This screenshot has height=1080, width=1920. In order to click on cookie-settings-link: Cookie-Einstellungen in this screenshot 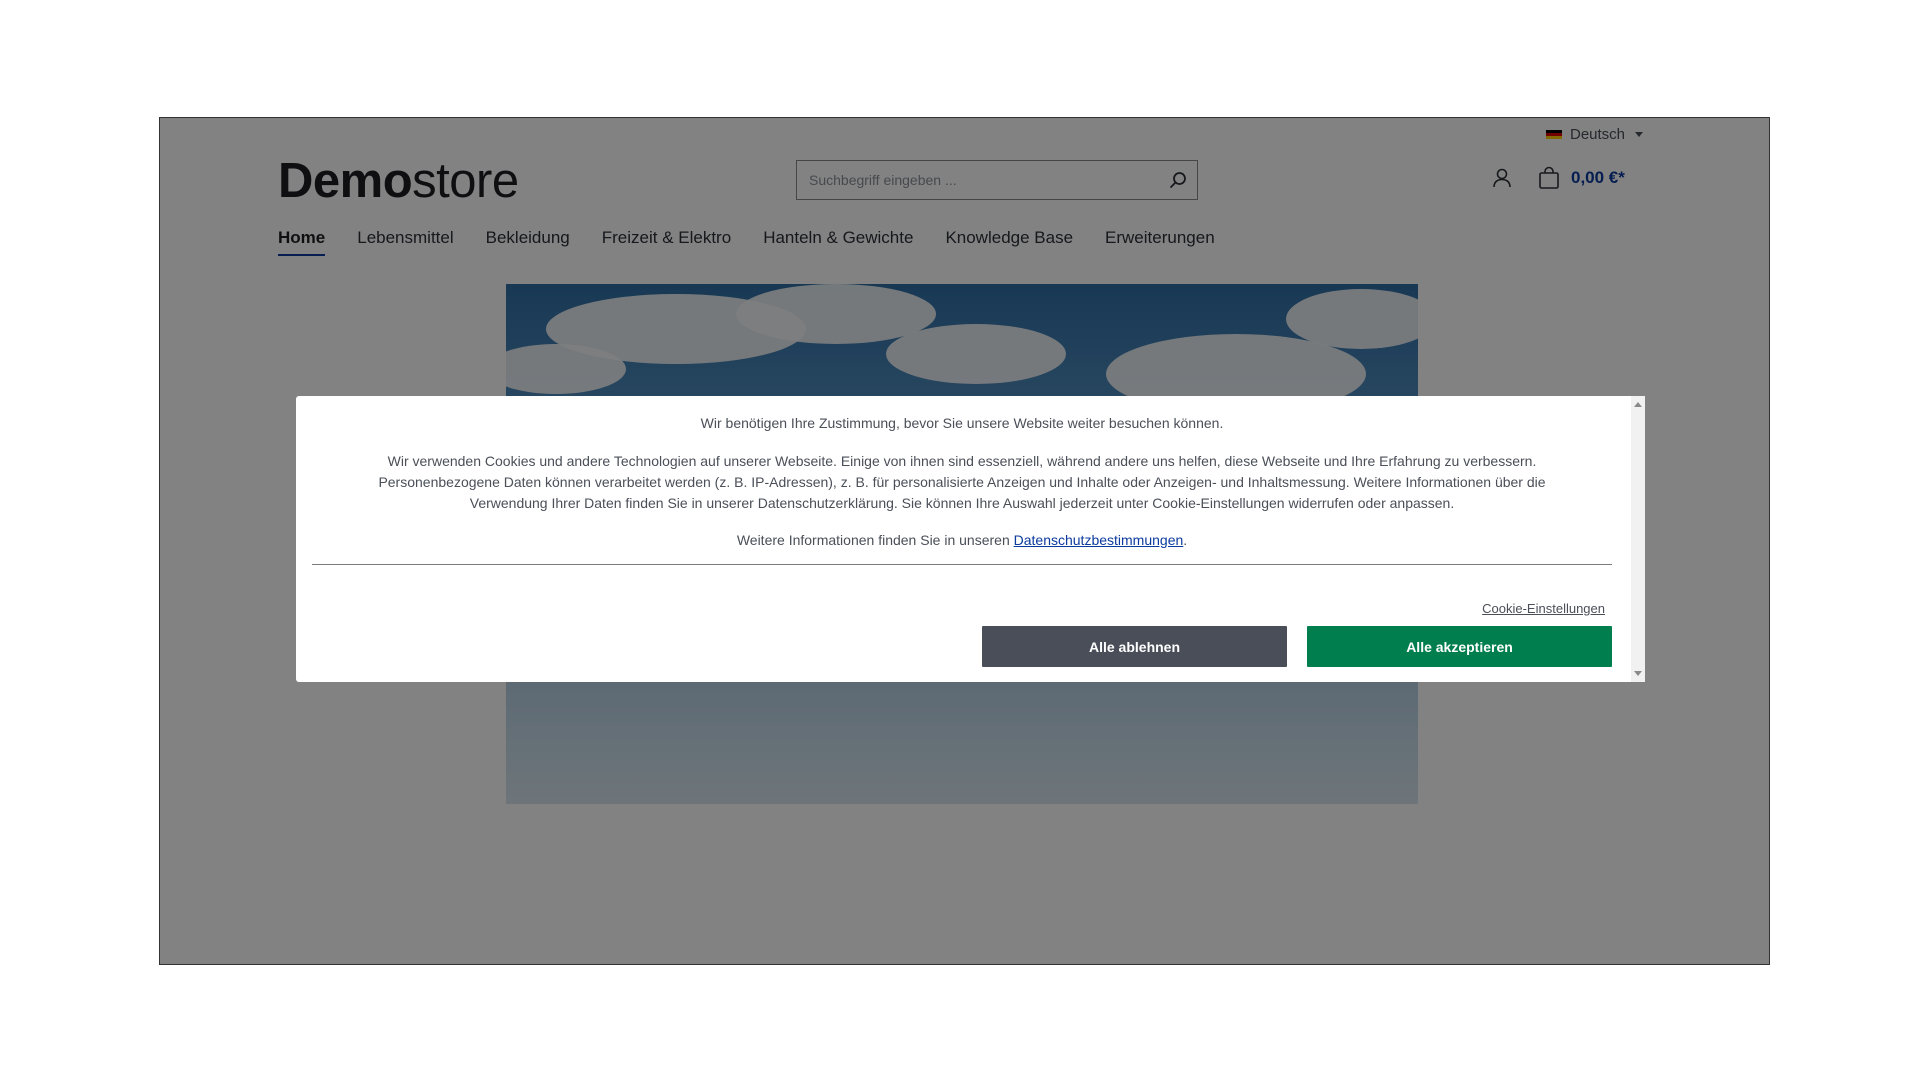, I will do `click(1543, 608)`.